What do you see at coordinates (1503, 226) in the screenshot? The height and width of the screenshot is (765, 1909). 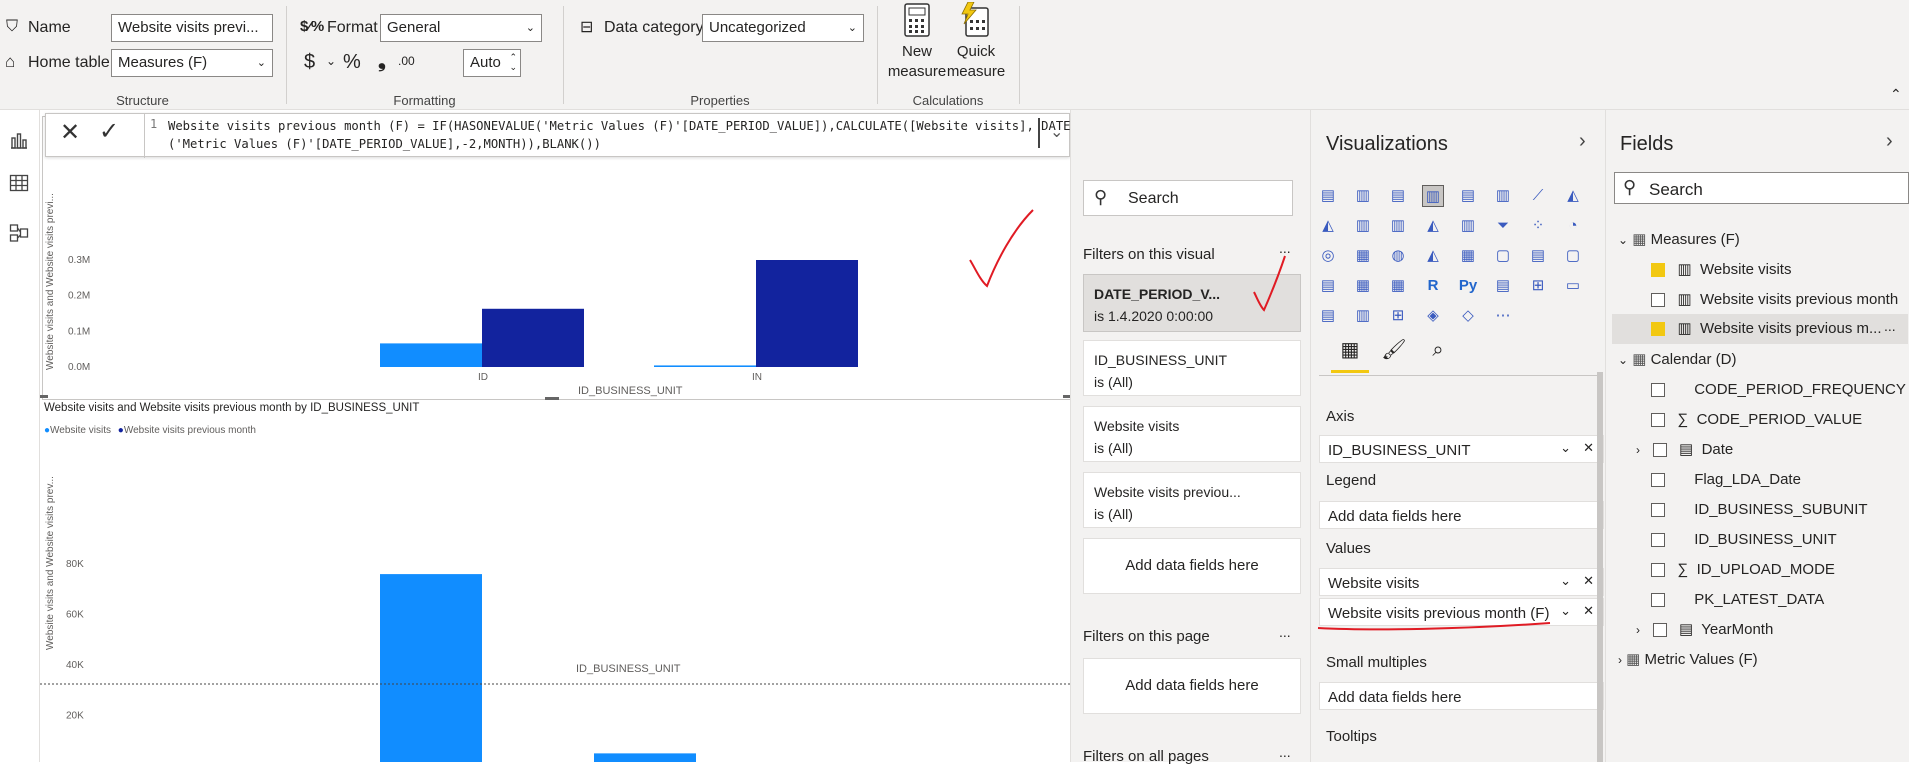 I see `visual-type-icon: ⏷` at bounding box center [1503, 226].